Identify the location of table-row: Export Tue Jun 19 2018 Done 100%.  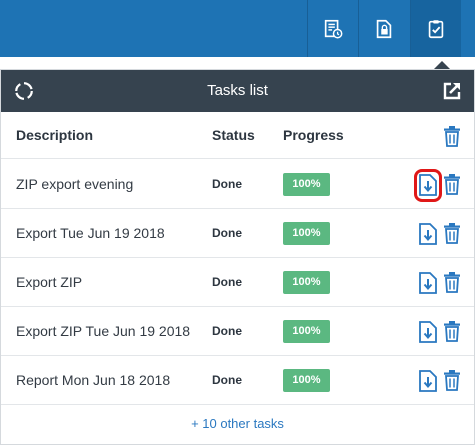
(237, 233).